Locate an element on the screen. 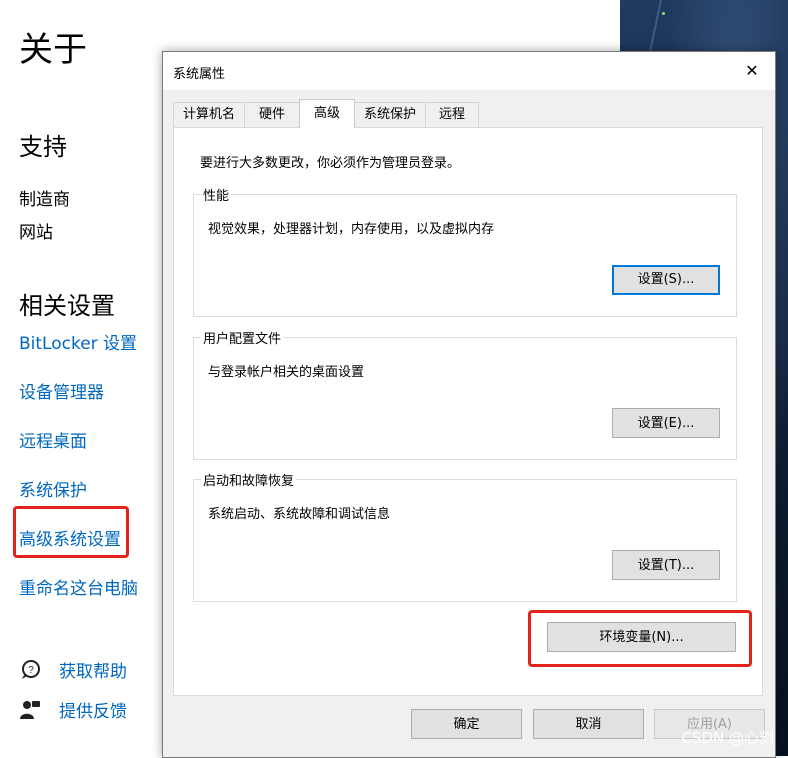  get-help-icon: ? is located at coordinates (30, 670).